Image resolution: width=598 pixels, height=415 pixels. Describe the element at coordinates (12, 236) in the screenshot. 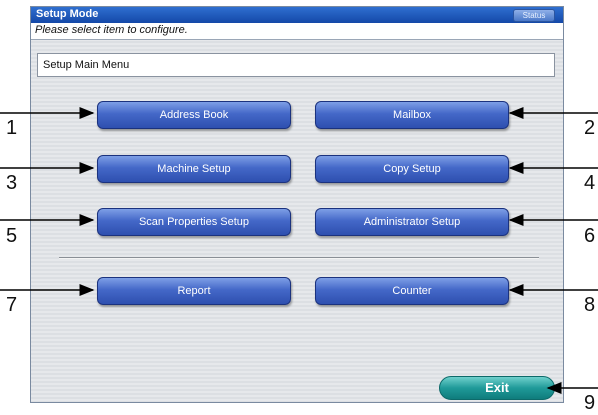

I see `callout-5: 5` at that location.